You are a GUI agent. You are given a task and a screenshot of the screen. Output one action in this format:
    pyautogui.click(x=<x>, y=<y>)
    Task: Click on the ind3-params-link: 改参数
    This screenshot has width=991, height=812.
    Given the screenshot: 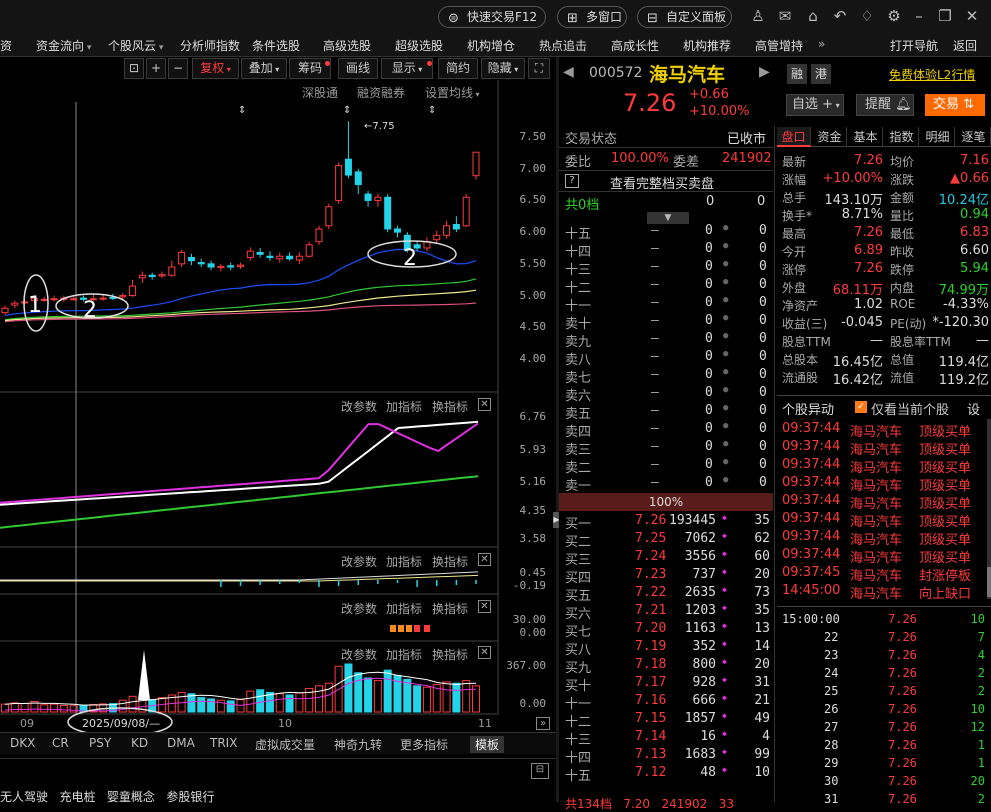 What is the action you would take?
    pyautogui.click(x=359, y=608)
    